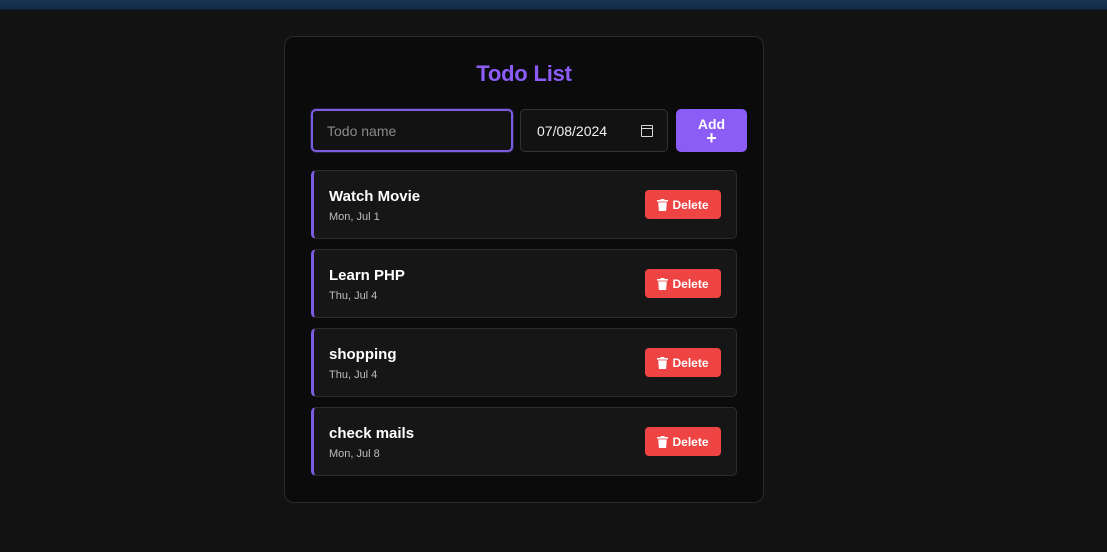  What do you see at coordinates (647, 130) in the screenshot?
I see `calendar-icon` at bounding box center [647, 130].